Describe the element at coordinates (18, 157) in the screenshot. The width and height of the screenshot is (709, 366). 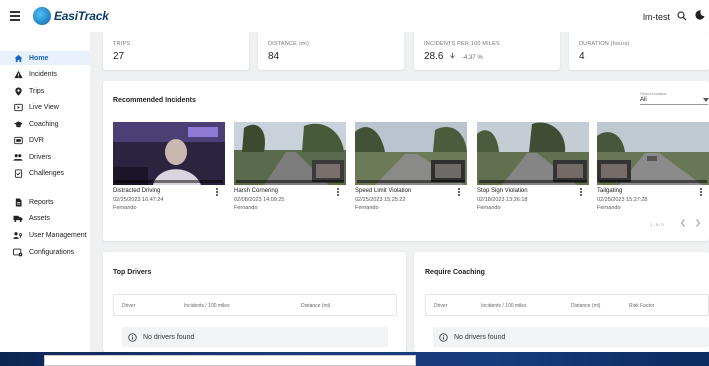
I see `people-icon` at that location.